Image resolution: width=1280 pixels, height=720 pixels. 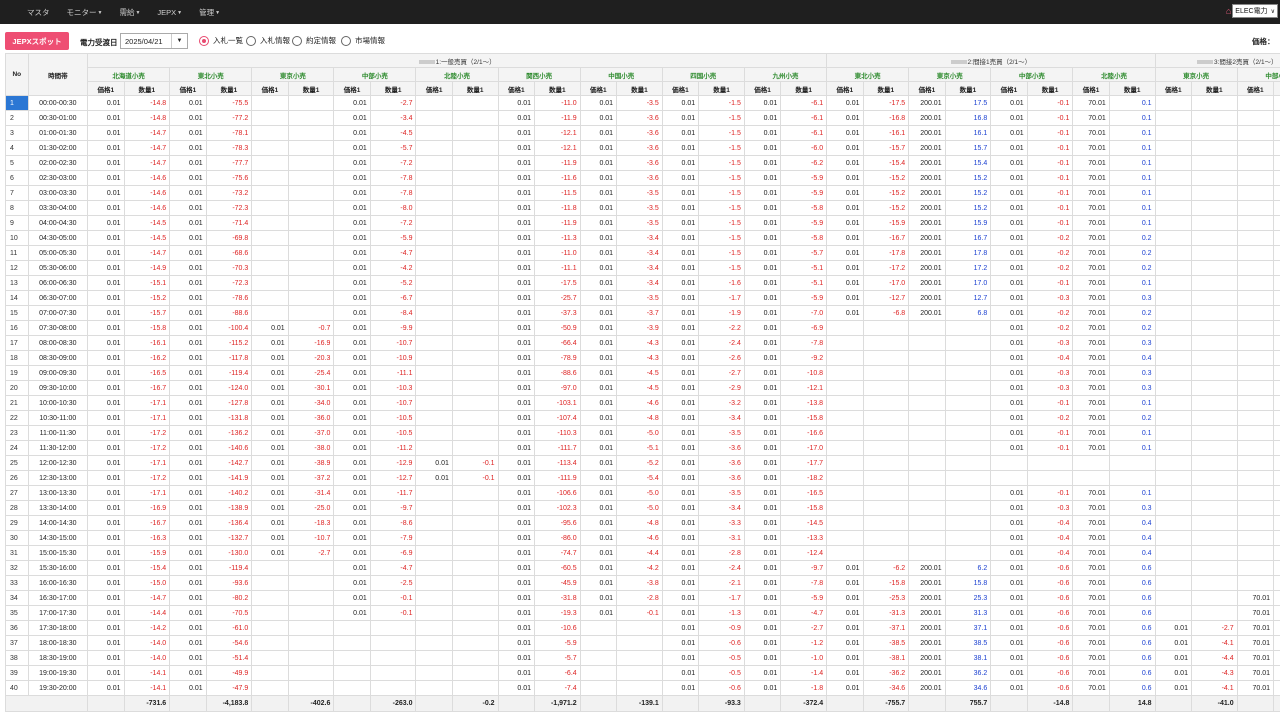 I want to click on quantity-cell: -4.8, so click(x=639, y=523).